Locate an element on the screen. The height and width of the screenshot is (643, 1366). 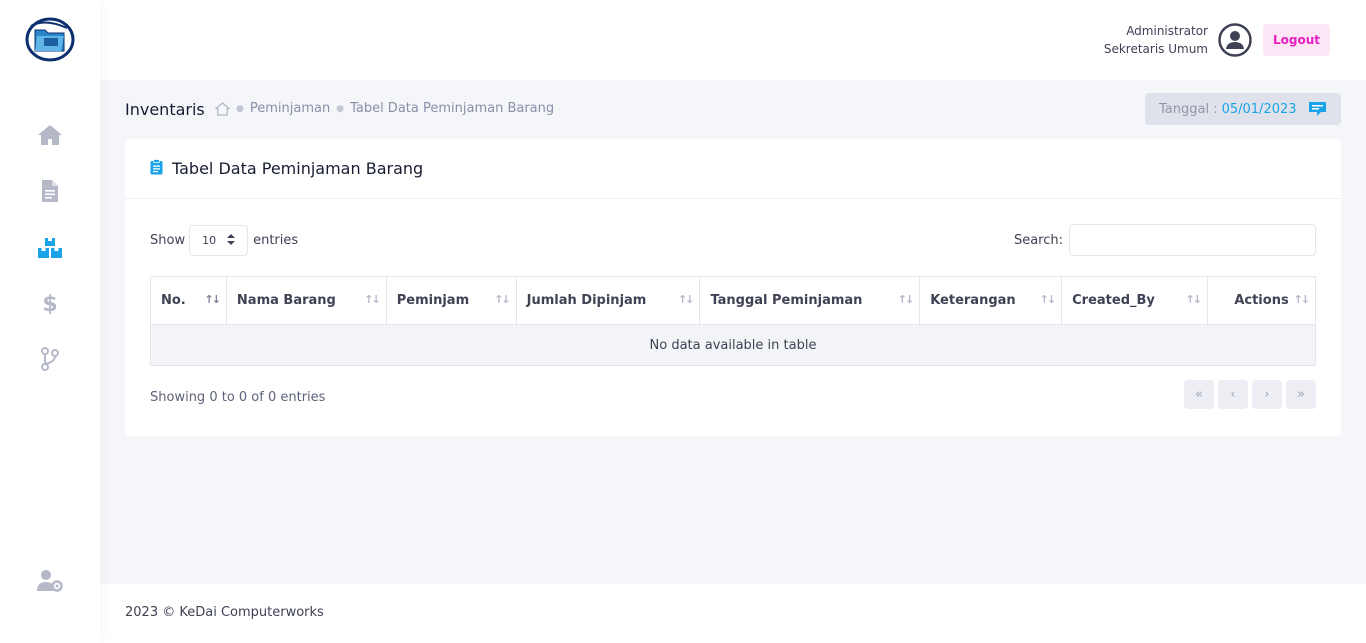
sidebar-item-documents is located at coordinates (50, 191).